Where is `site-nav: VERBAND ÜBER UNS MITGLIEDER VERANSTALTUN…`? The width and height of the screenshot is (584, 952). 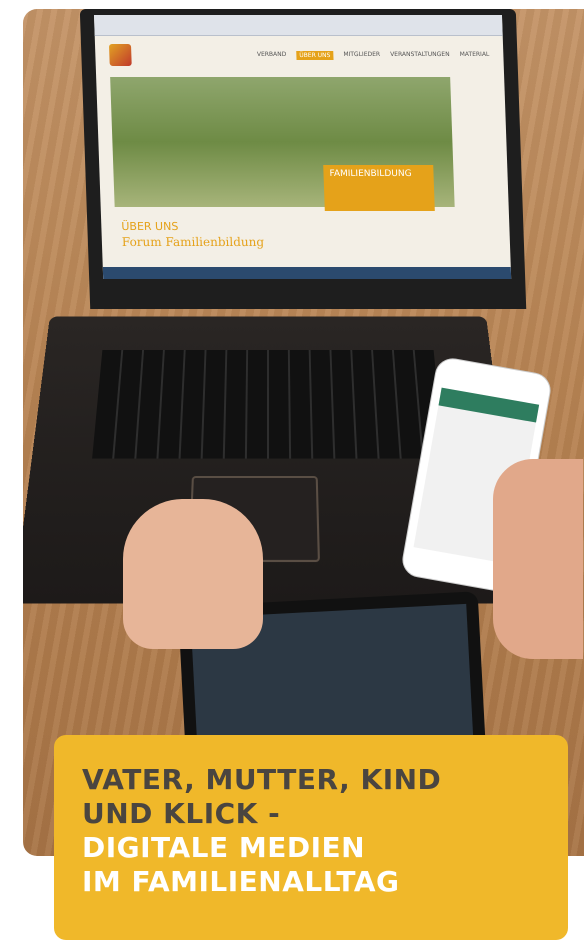 site-nav: VERBAND ÜBER UNS MITGLIEDER VERANSTALTUN… is located at coordinates (373, 55).